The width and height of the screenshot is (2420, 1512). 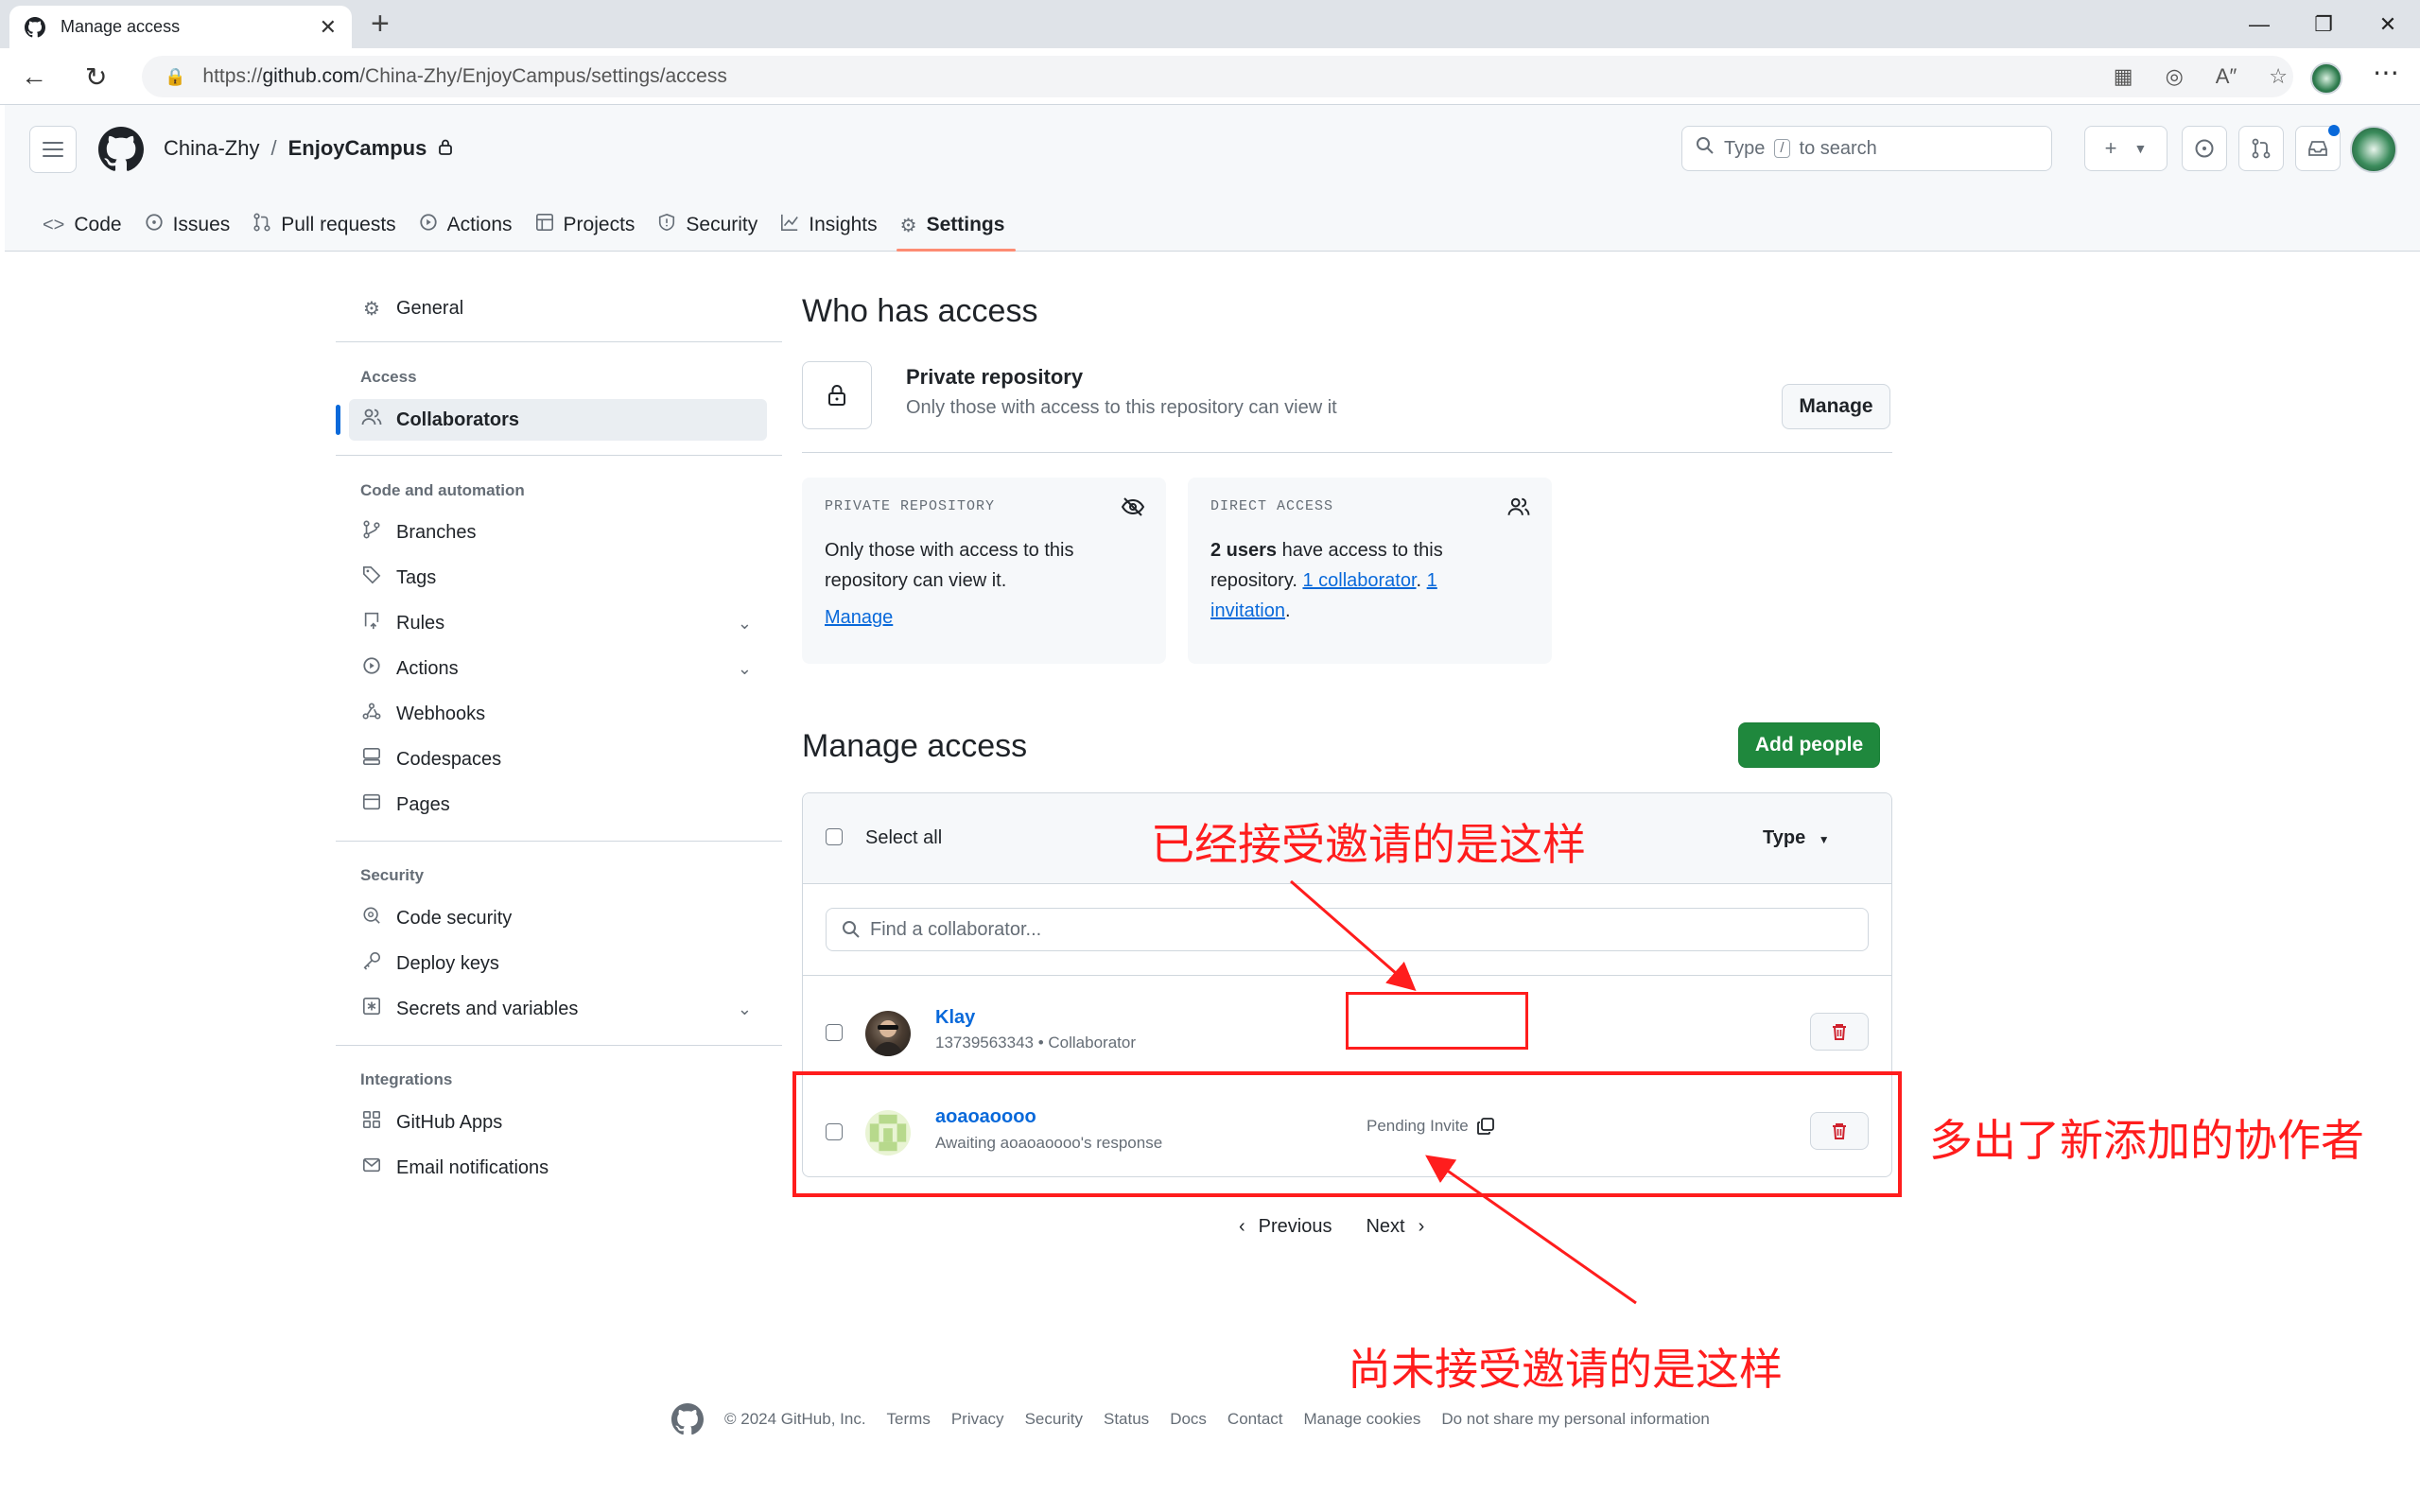 I want to click on private-card-line2: repository can view it., so click(x=916, y=581).